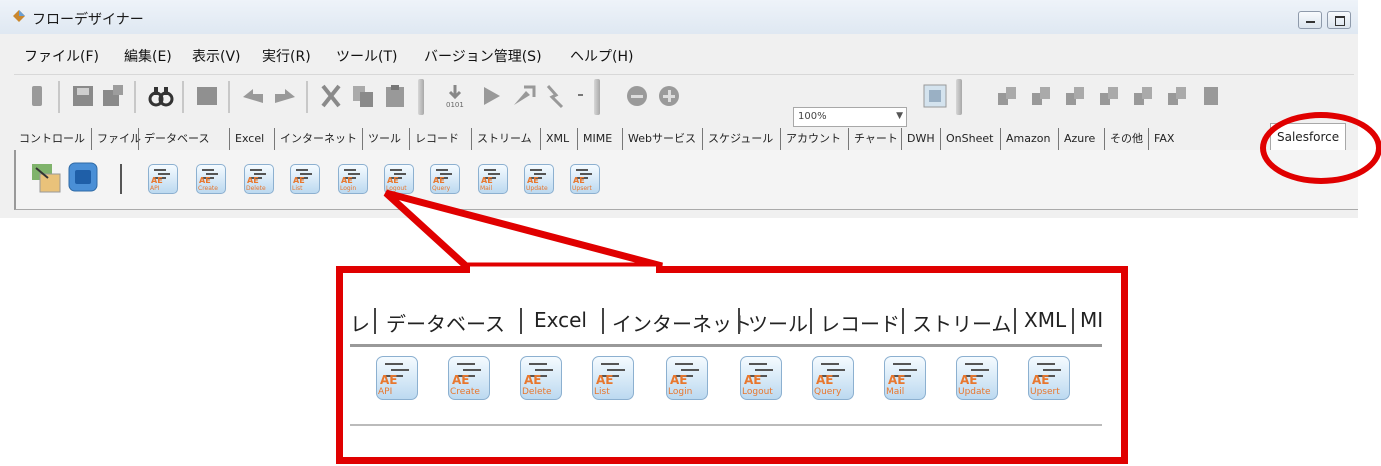  What do you see at coordinates (1045, 392) in the screenshot?
I see `icon-caption: Upsert` at bounding box center [1045, 392].